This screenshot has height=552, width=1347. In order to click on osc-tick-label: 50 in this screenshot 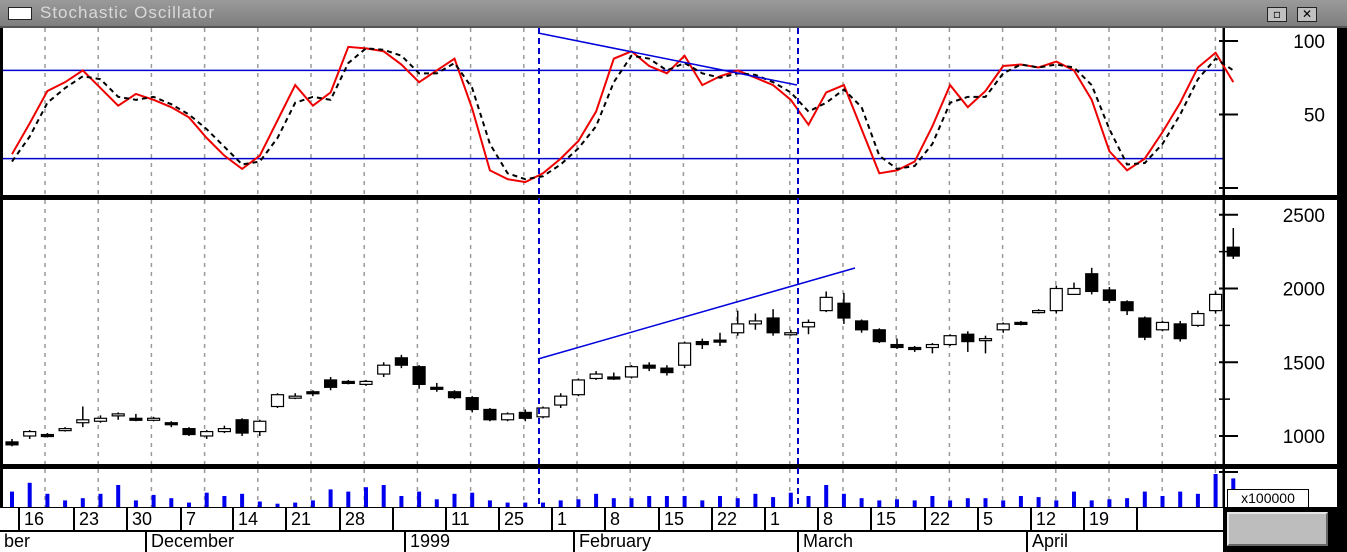, I will do `click(1314, 116)`.